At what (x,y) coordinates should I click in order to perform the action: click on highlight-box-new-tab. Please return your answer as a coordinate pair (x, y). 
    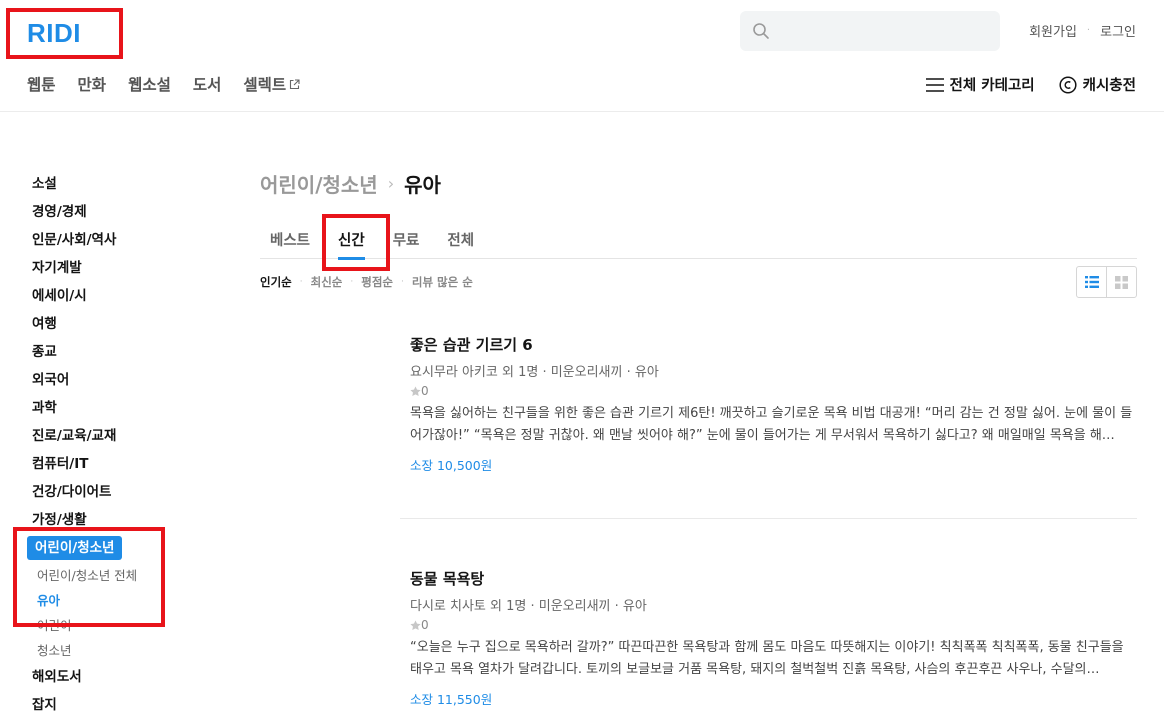
    Looking at the image, I should click on (356, 242).